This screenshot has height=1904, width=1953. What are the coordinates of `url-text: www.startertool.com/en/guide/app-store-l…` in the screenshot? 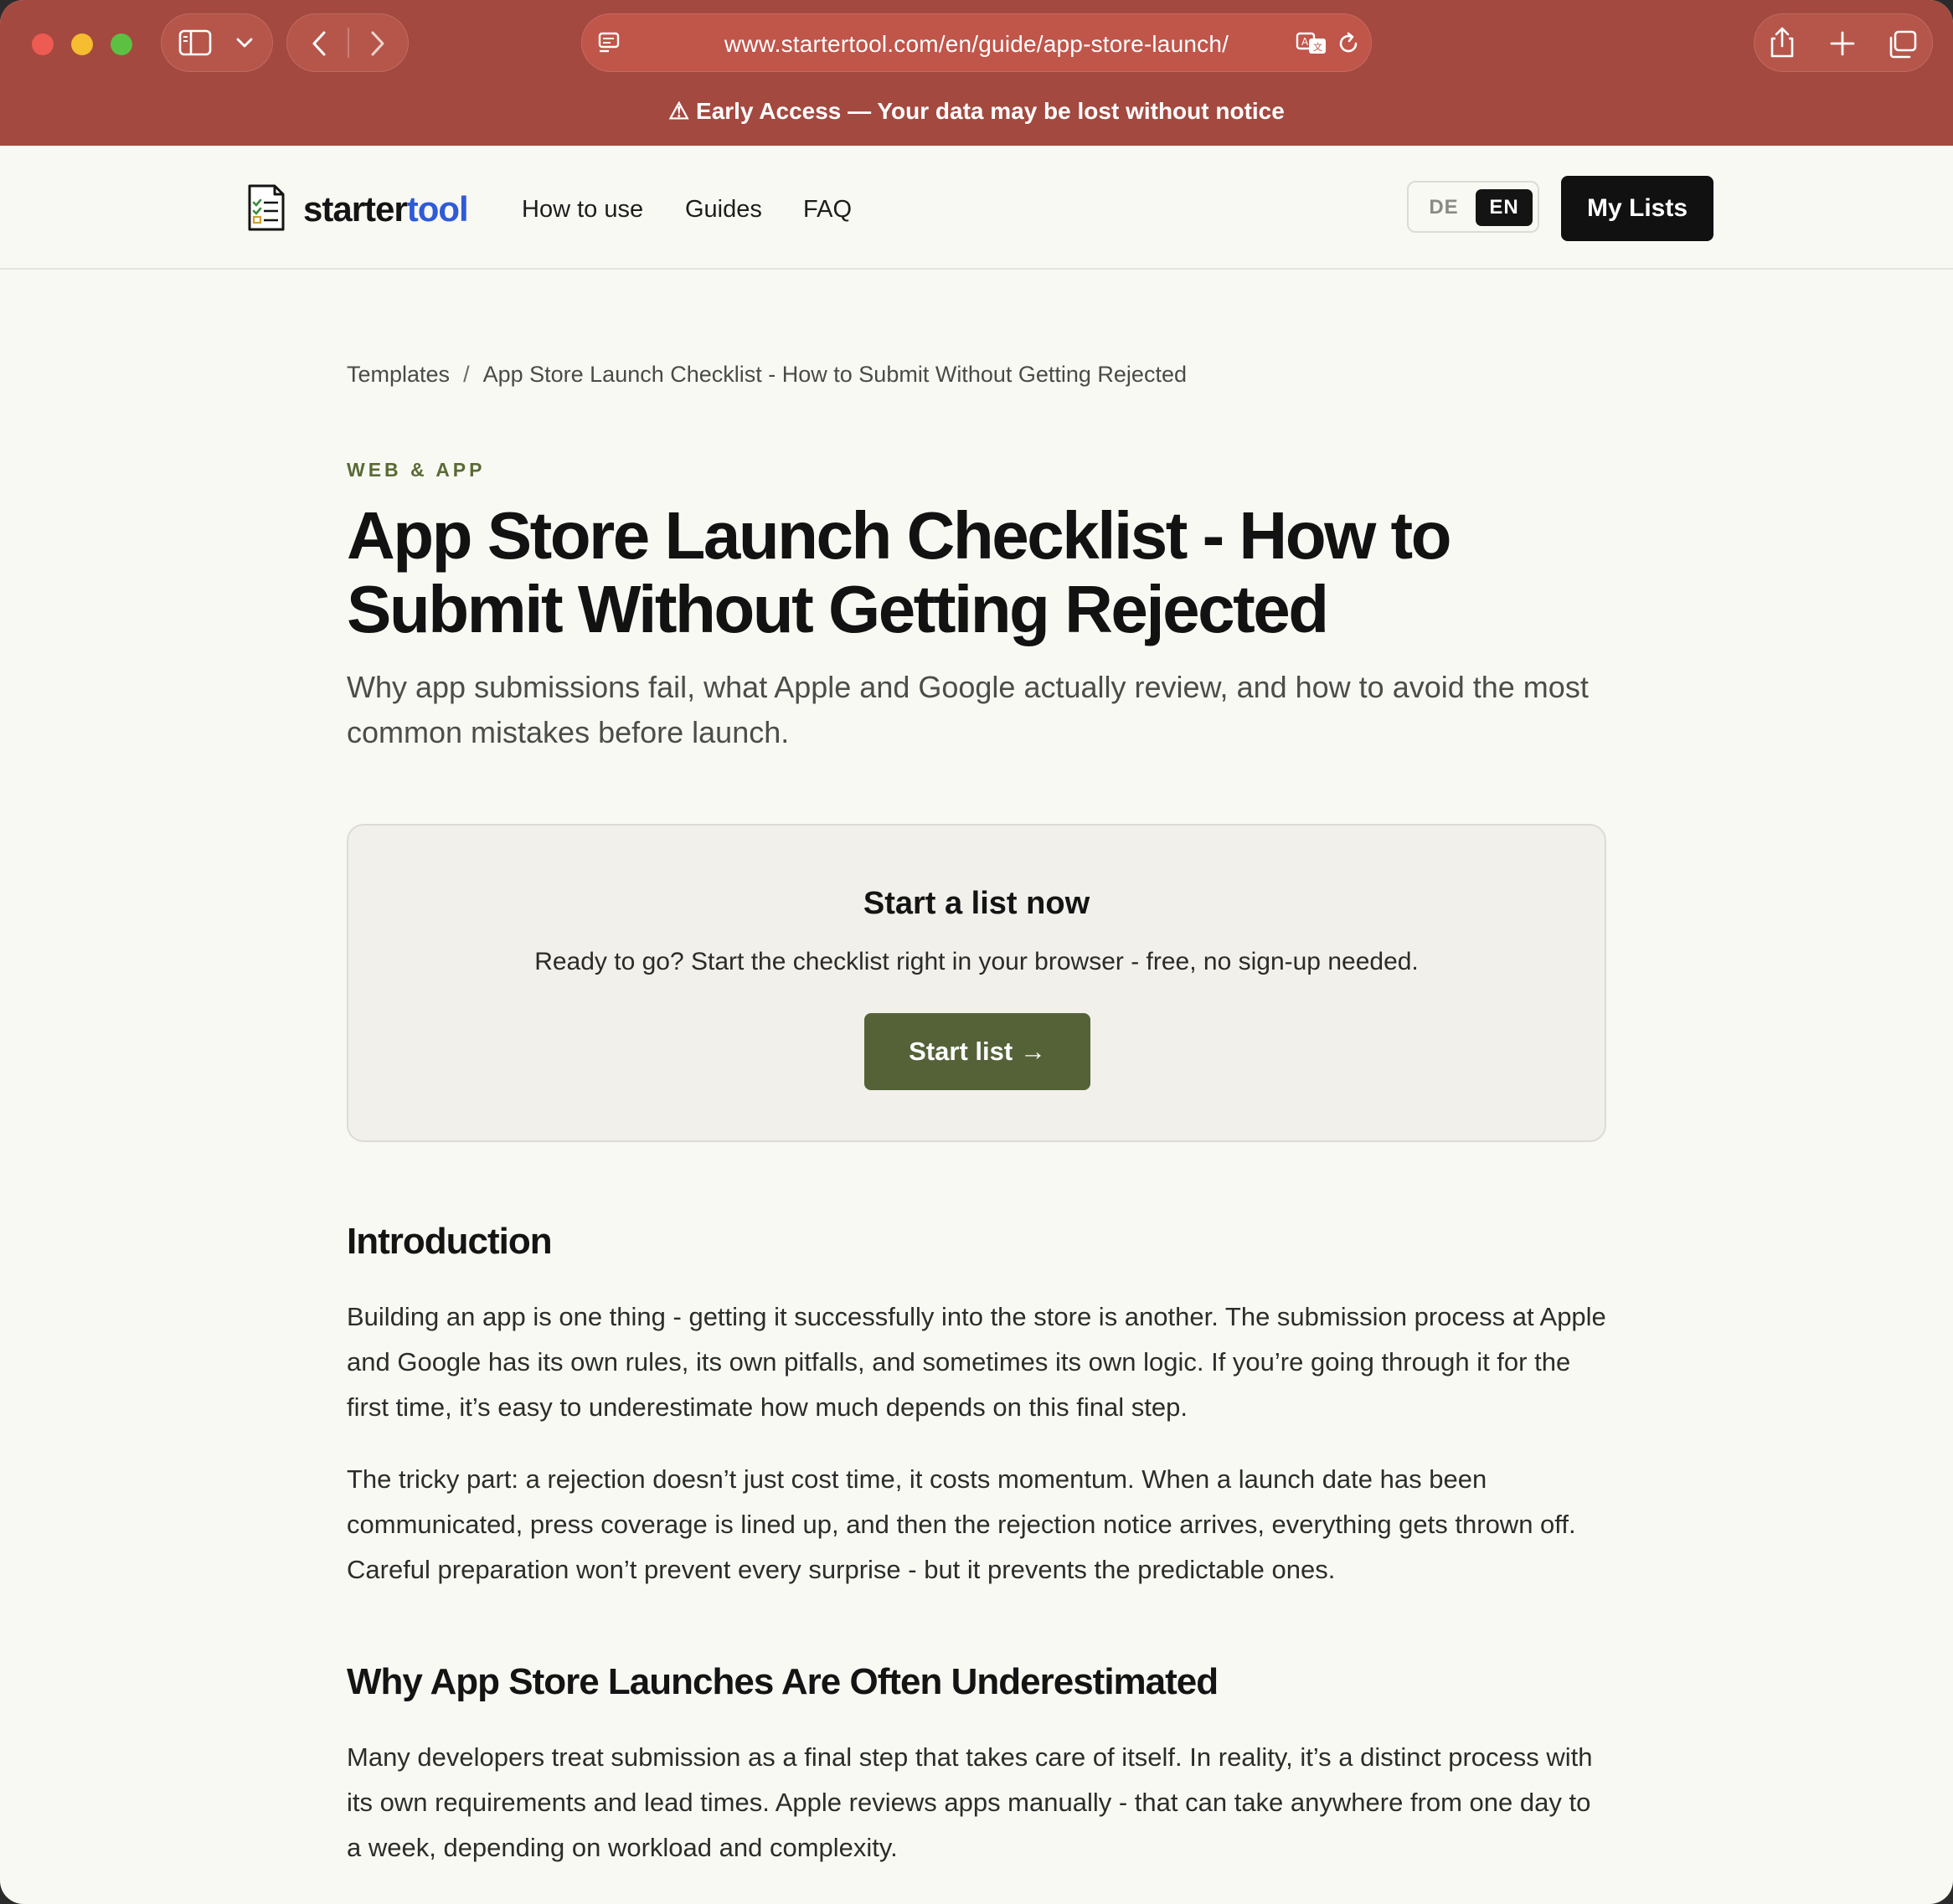 It's located at (976, 44).